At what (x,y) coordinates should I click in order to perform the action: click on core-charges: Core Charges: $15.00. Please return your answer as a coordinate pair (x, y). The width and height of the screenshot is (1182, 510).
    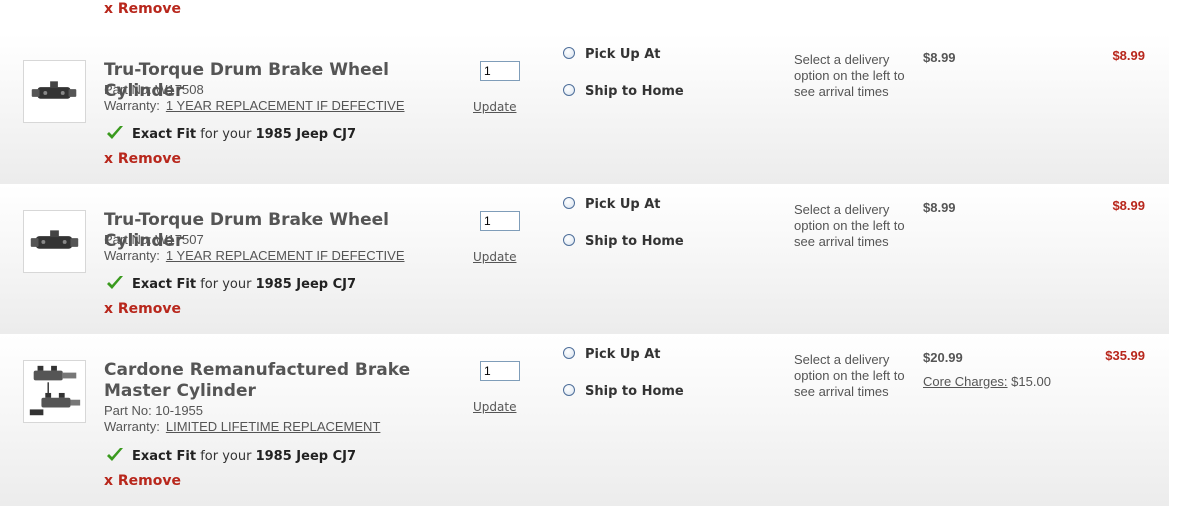
    Looking at the image, I should click on (987, 381).